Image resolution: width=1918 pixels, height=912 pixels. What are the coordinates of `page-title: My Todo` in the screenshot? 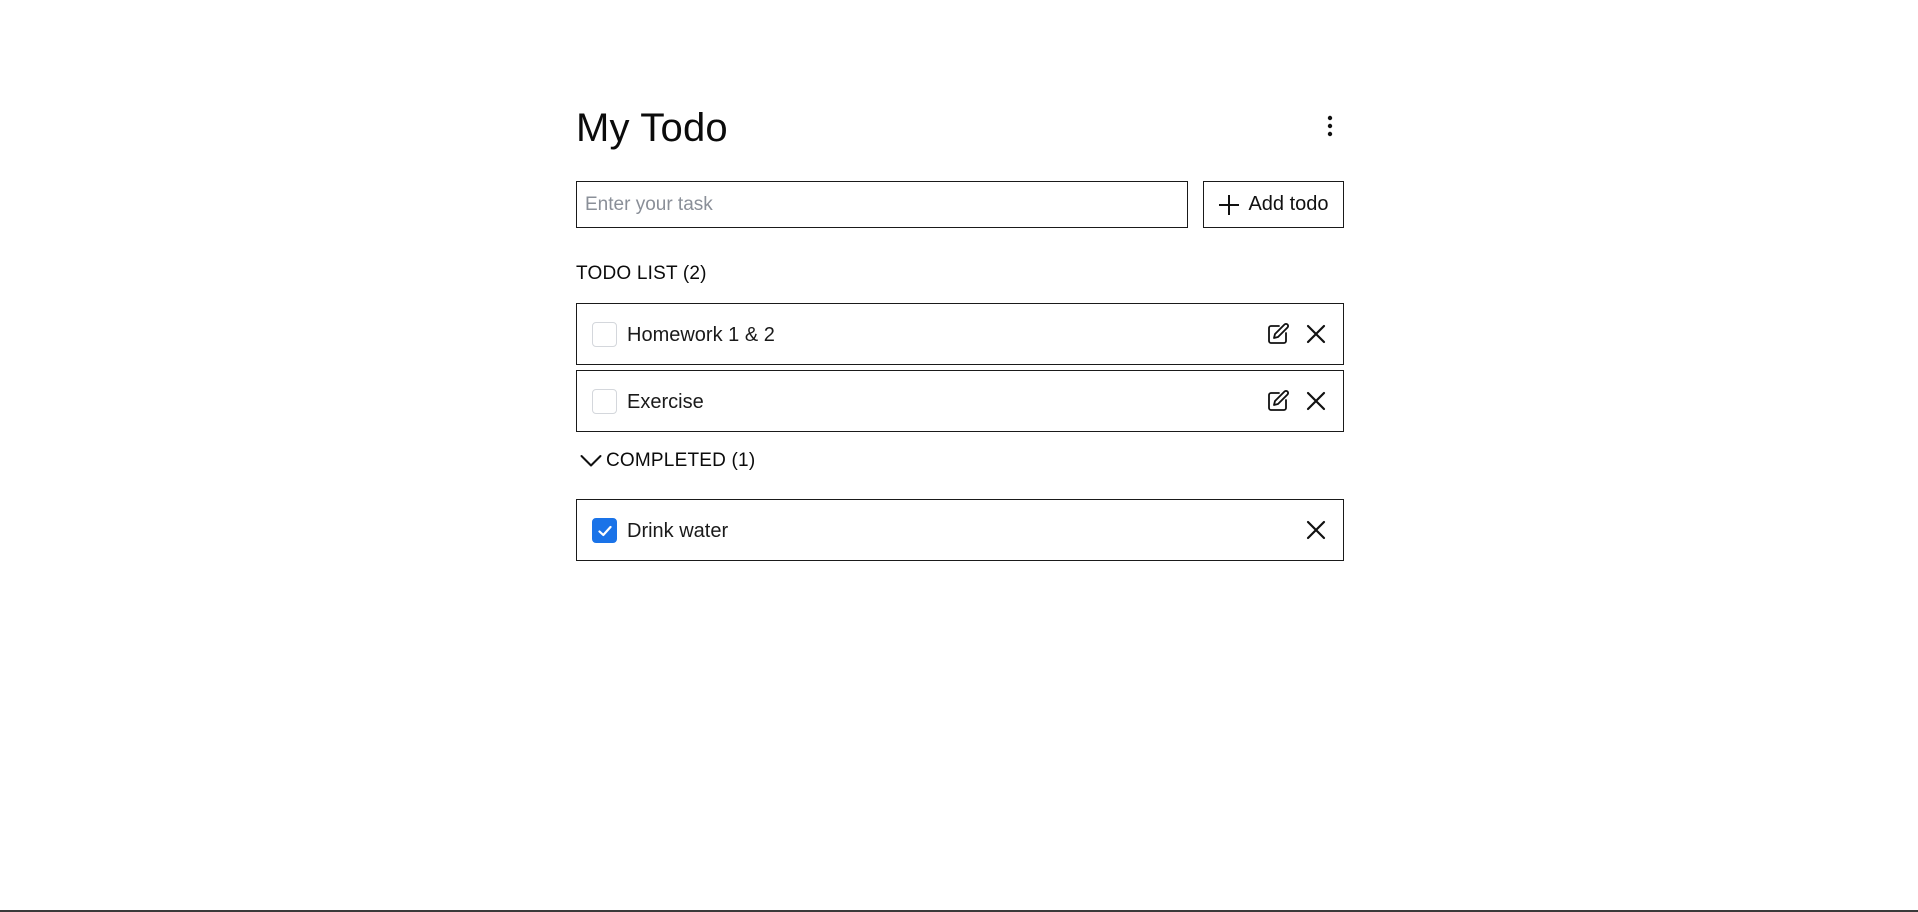 It's located at (652, 128).